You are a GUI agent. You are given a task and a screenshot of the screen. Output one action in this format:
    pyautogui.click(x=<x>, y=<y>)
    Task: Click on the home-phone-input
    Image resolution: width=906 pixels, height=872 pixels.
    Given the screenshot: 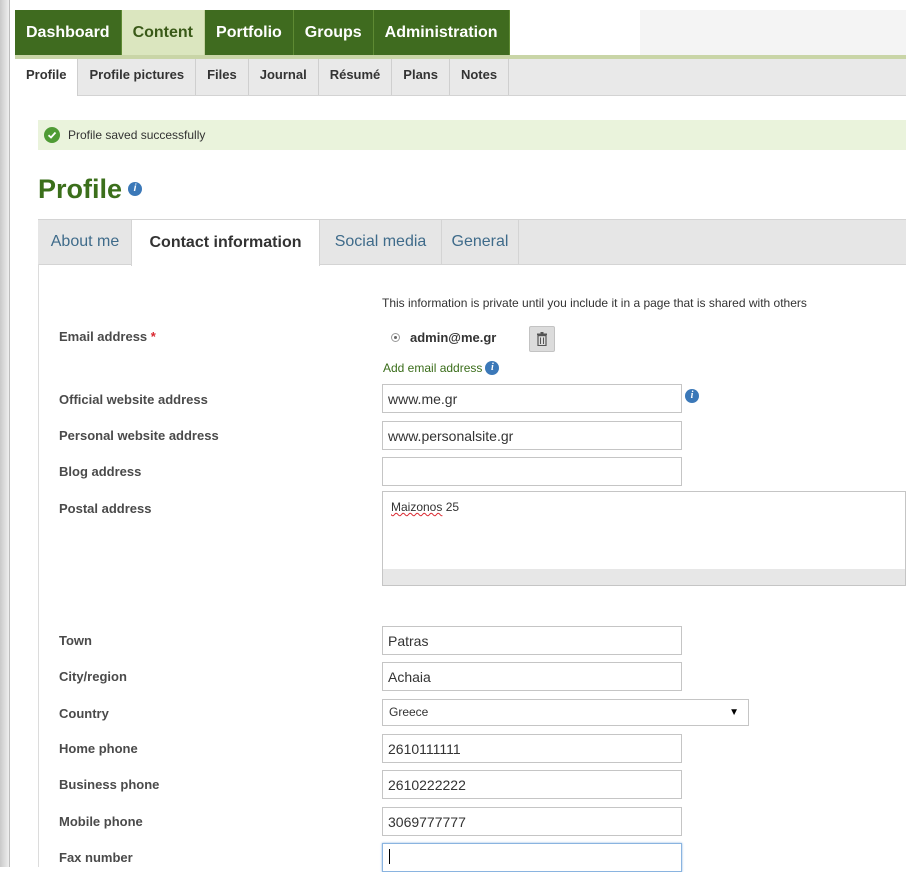 What is the action you would take?
    pyautogui.click(x=532, y=748)
    